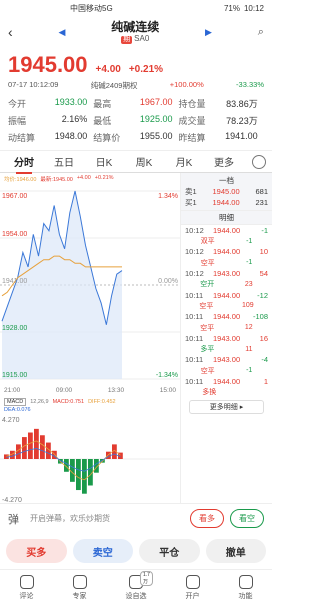 Image resolution: width=320 pixels, height=600 pixels. I want to click on contract-code: SA0, so click(142, 38).